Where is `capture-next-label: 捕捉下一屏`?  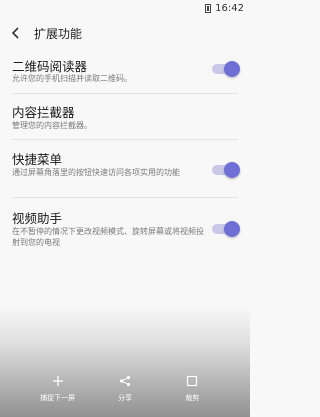 capture-next-label: 捕捉下一屏 is located at coordinates (58, 397).